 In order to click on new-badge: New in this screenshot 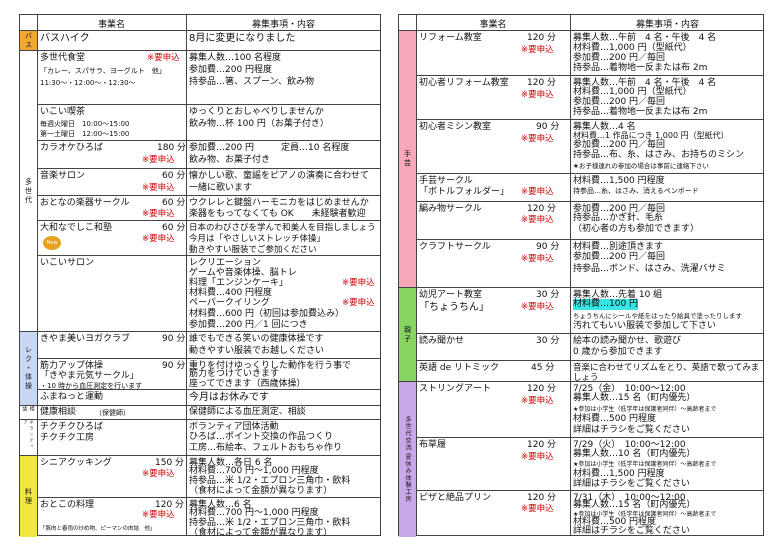, I will do `click(52, 243)`.